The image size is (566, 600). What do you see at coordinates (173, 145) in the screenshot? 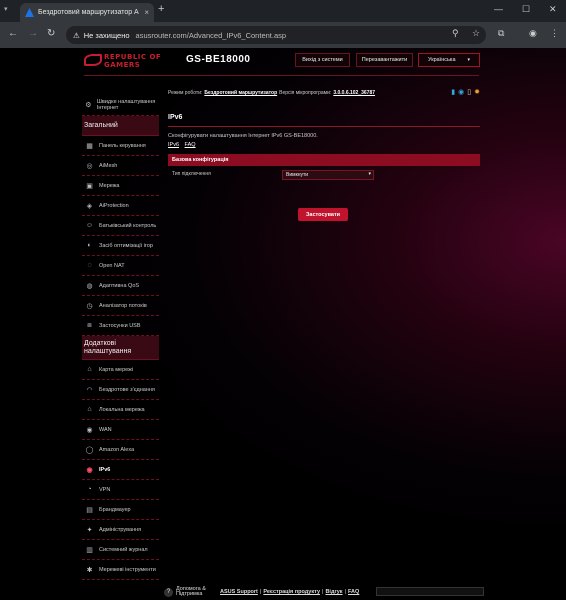
I see `ipv6-link: IPv6` at bounding box center [173, 145].